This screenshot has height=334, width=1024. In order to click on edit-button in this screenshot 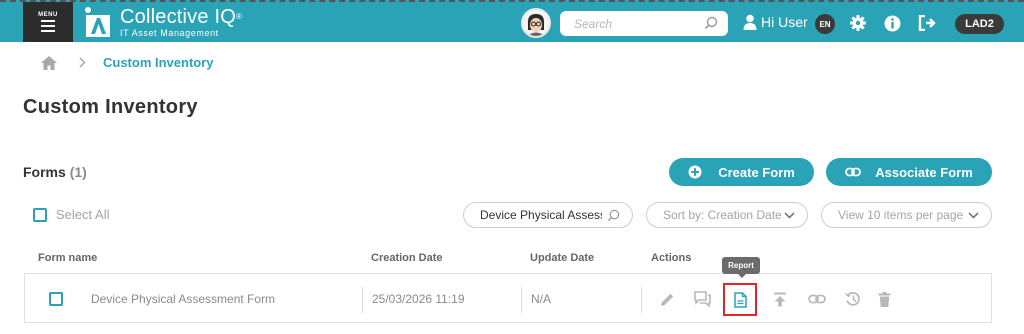, I will do `click(667, 299)`.